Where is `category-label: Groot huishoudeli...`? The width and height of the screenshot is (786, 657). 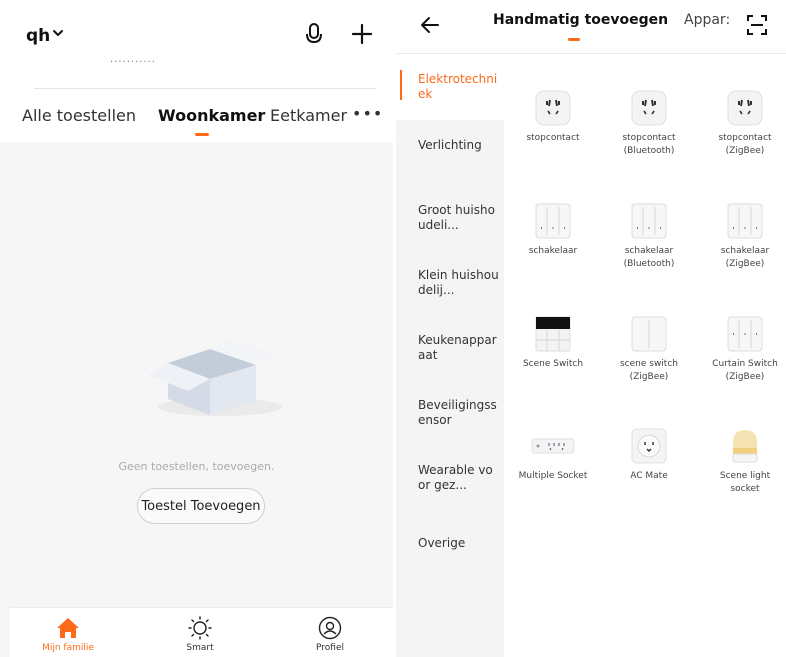
category-label: Groot huishoudeli... is located at coordinates (456, 217).